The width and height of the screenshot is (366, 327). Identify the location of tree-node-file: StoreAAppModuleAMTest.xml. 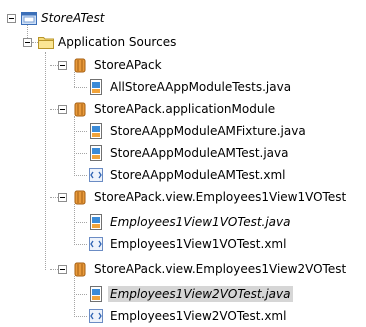
(183, 176).